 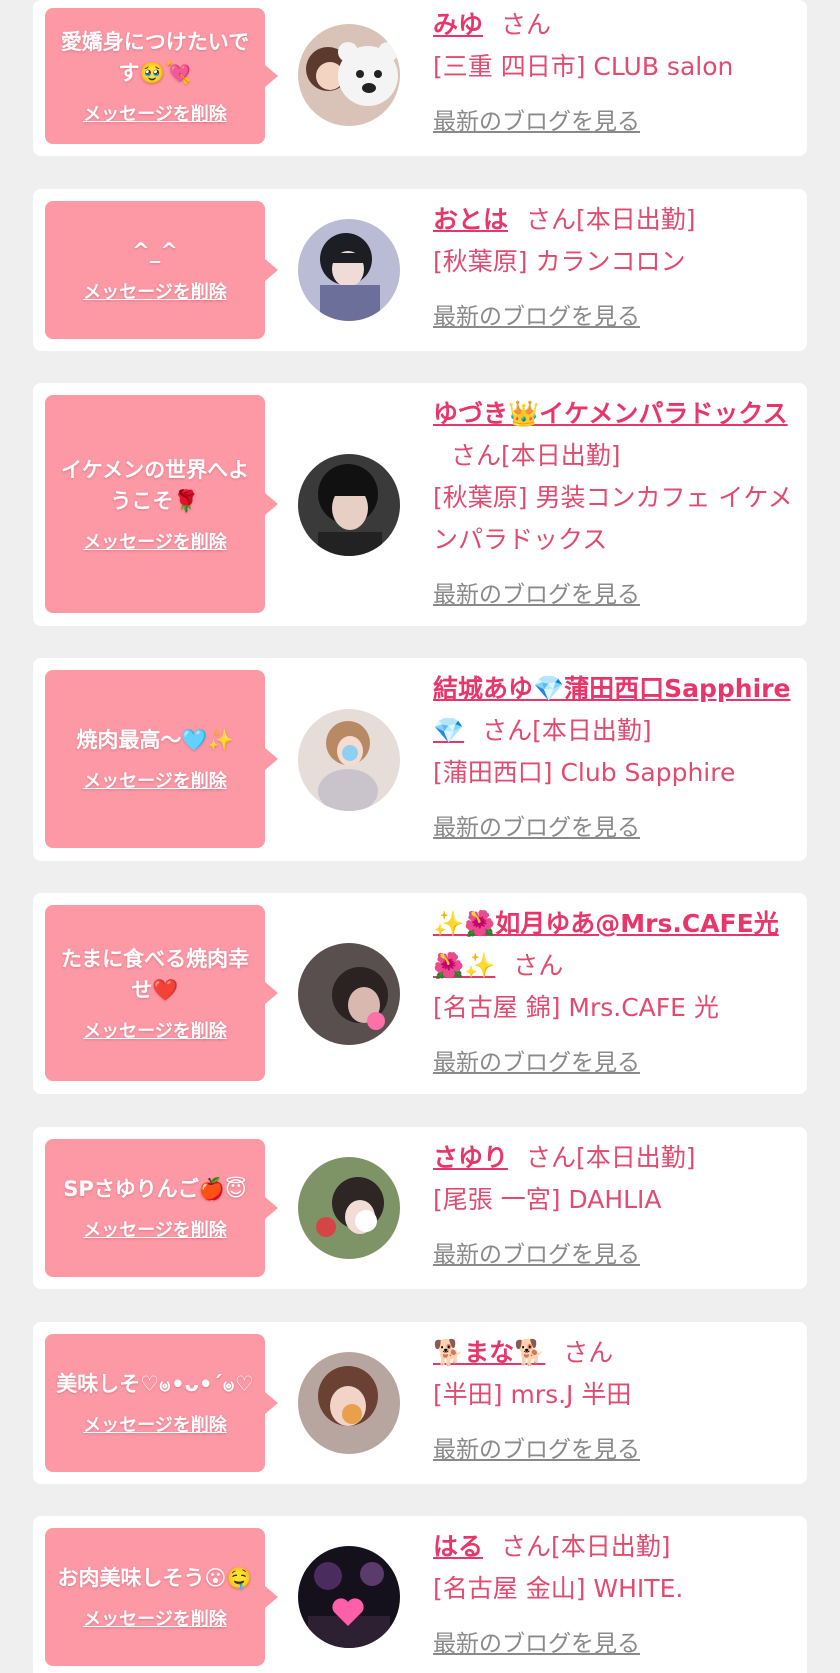 I want to click on message-bubble: SPさゆりんご🍎😇 メッセージを削除, so click(x=161, y=1208).